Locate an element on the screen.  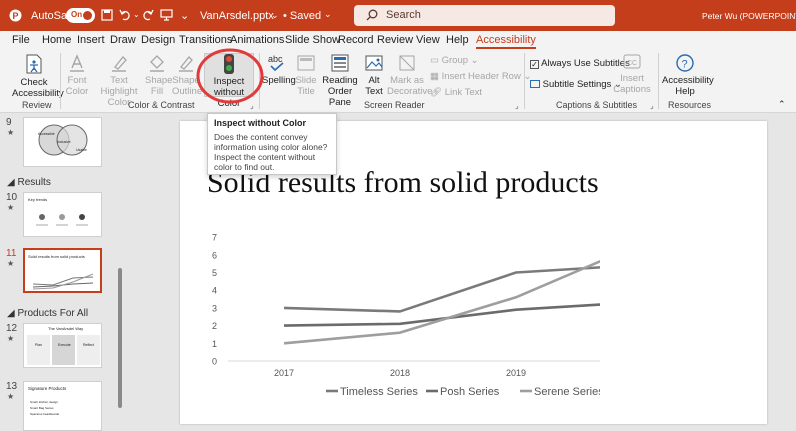
slide-thumbnail-12: The VanArsdel Way Plan Execute Reflect is located at coordinates (62, 345).